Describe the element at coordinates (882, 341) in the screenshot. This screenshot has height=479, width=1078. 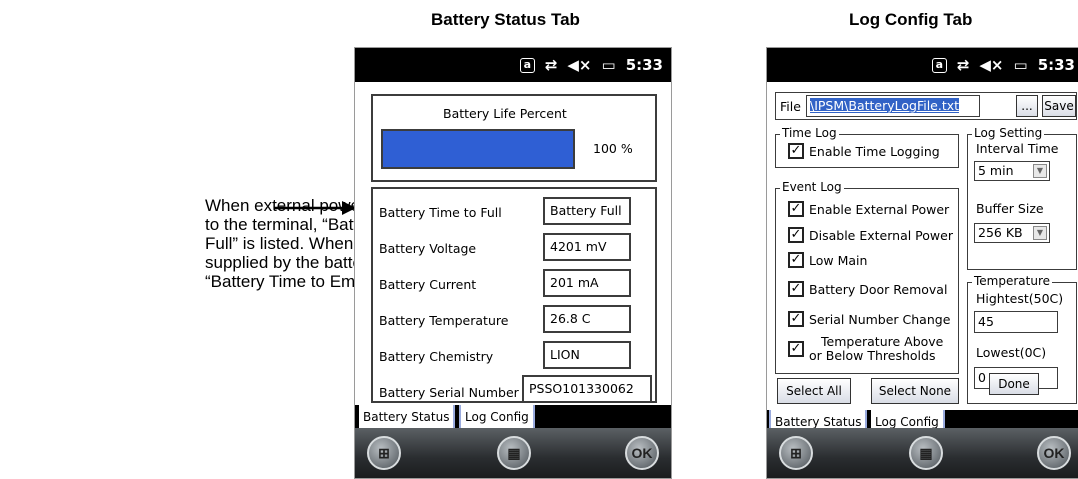
I see `checkbox-label-line: Temperature Above` at that location.